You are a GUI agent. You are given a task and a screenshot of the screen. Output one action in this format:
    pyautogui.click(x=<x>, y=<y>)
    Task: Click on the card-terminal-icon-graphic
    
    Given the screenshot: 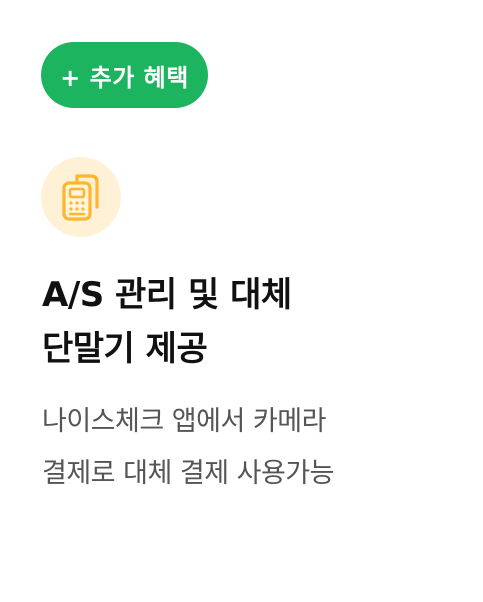 What is the action you would take?
    pyautogui.click(x=80, y=197)
    